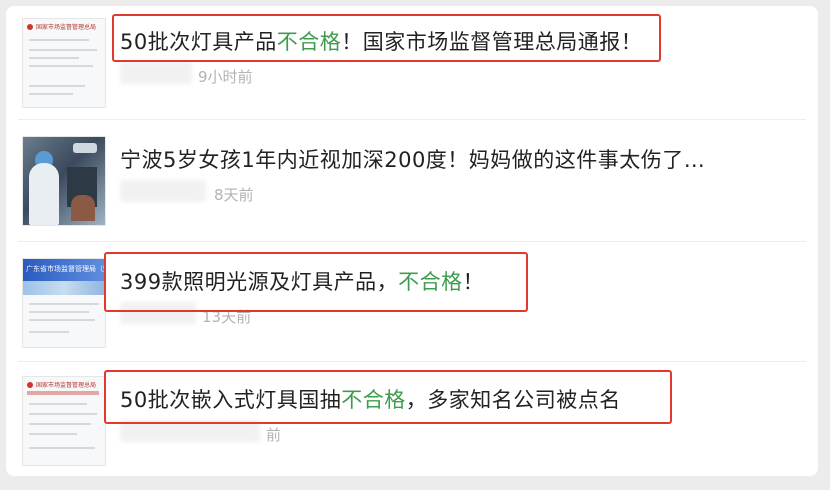 This screenshot has height=490, width=830. I want to click on thumbnail-header-text: 广东省市场监督管理局（知识, so click(65, 269).